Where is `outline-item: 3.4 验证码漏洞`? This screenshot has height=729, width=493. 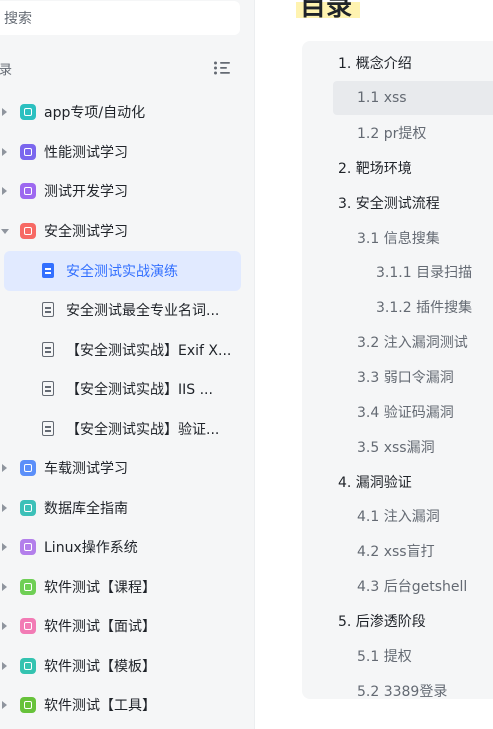
outline-item: 3.4 验证码漏洞 is located at coordinates (405, 412).